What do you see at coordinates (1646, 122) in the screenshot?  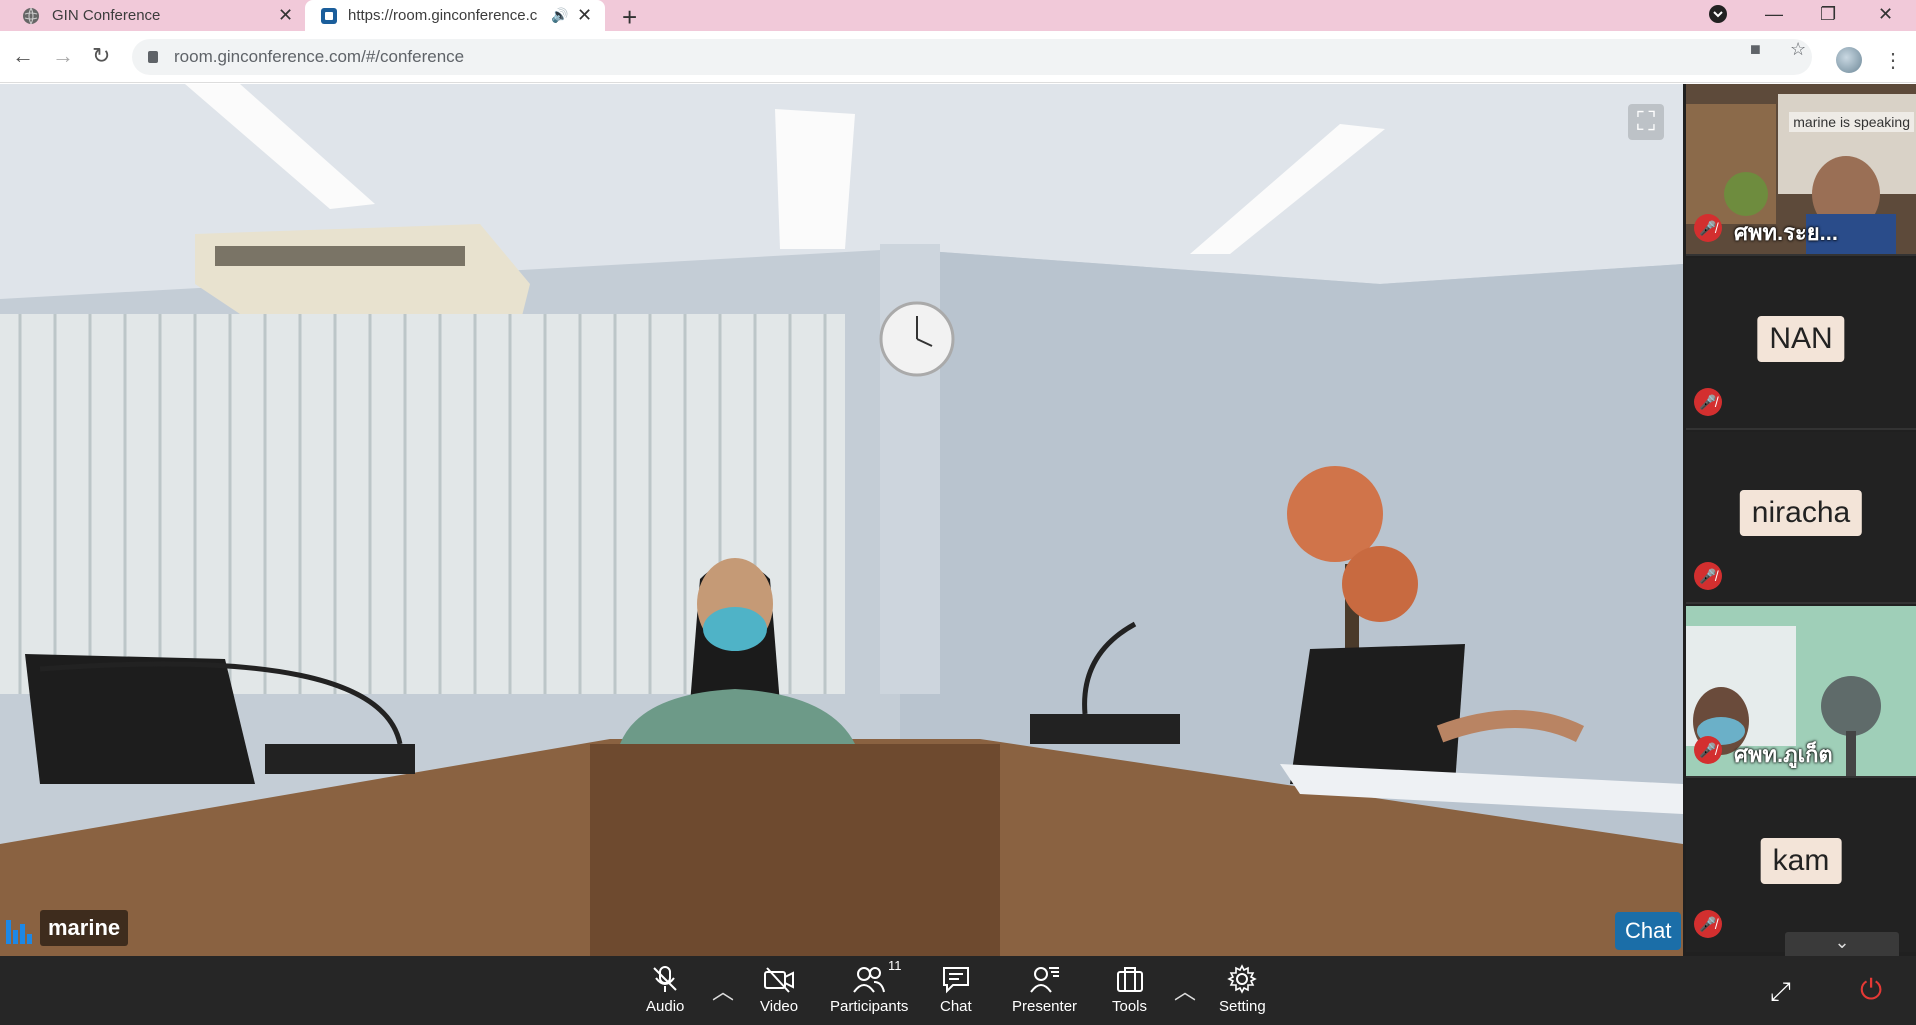 I see `fullscreen-icon: ⛶` at bounding box center [1646, 122].